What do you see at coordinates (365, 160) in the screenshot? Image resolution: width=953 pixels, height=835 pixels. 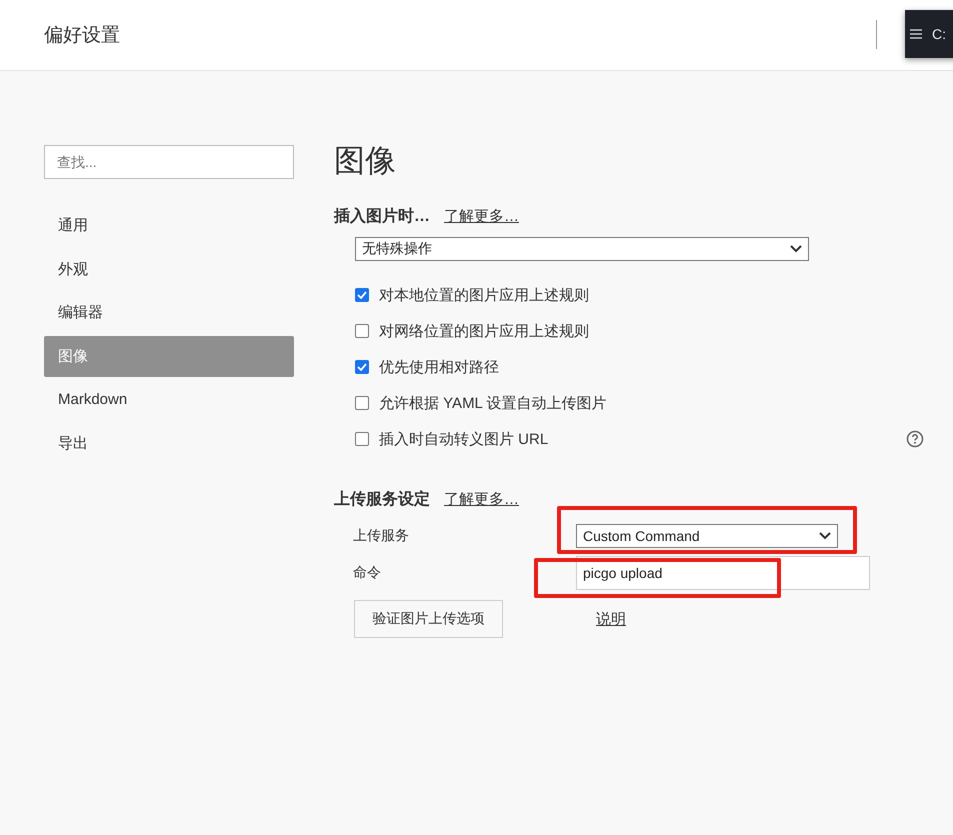 I see `page-title: 图像` at bounding box center [365, 160].